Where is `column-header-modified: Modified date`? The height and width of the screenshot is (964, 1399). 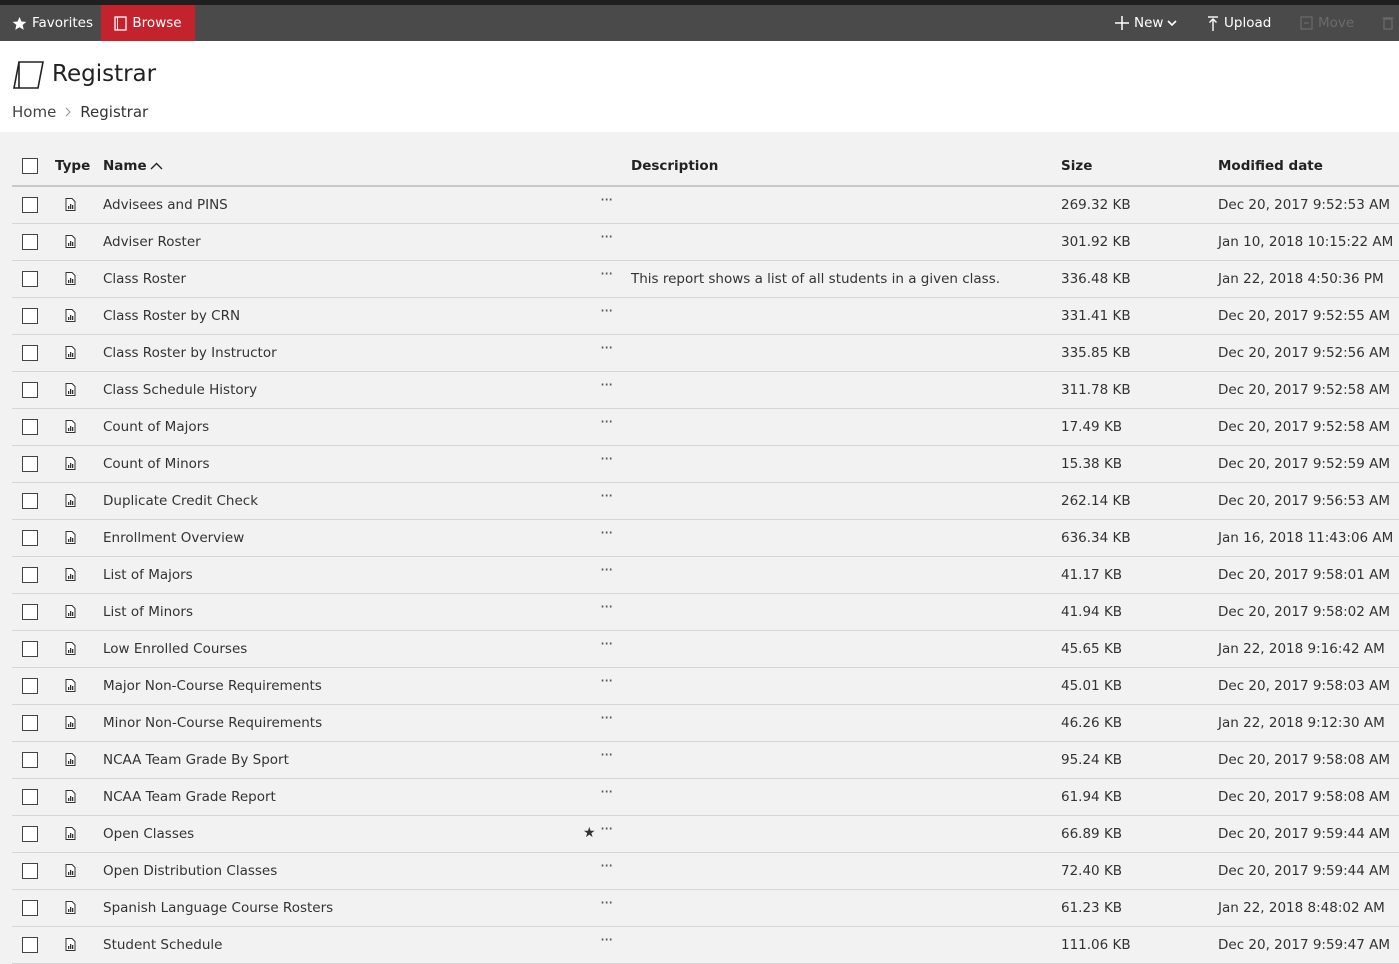 column-header-modified: Modified date is located at coordinates (1270, 166).